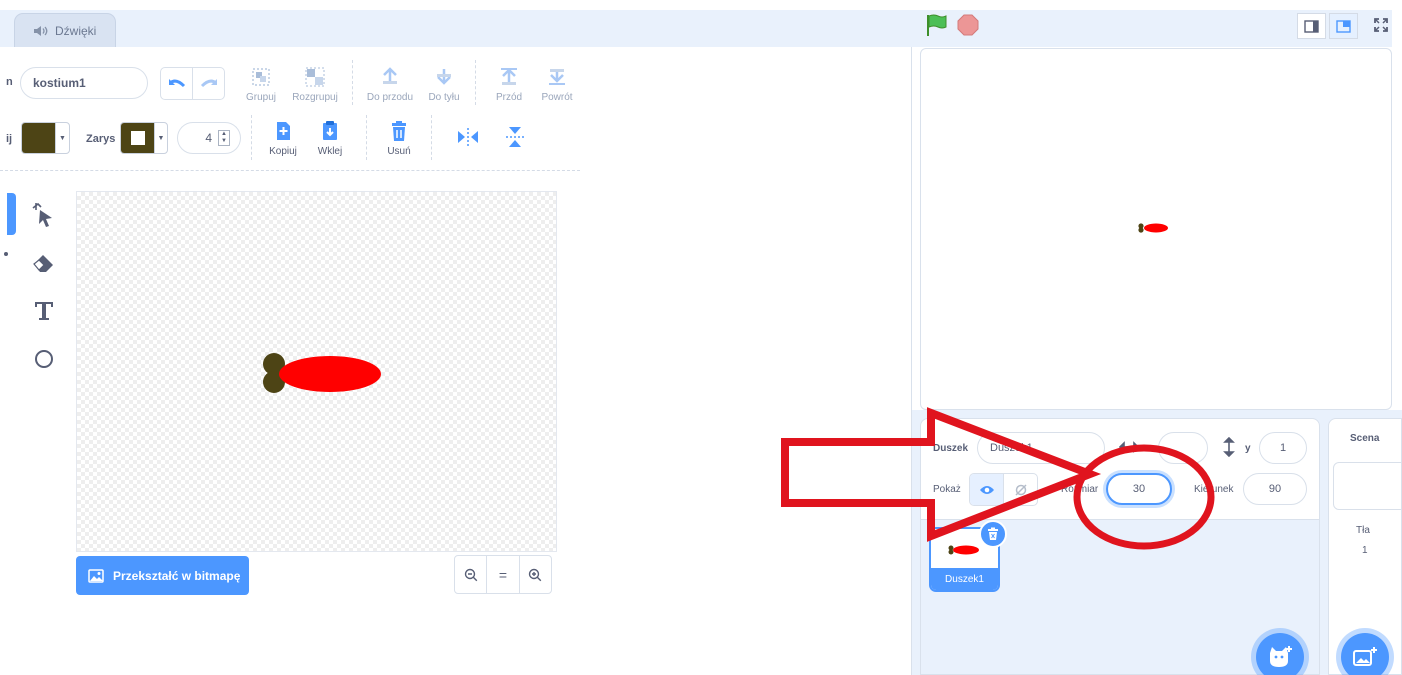  Describe the element at coordinates (1144, 497) in the screenshot. I see `annotation-circle` at that location.